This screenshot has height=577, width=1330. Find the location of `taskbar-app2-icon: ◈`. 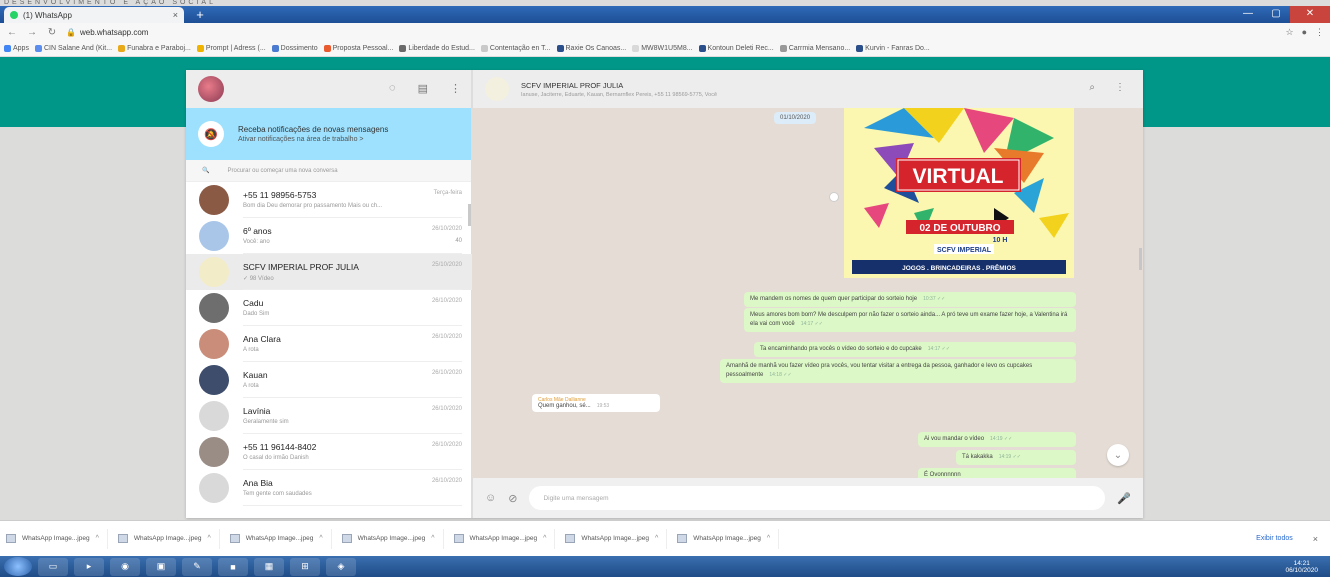

taskbar-app2-icon: ◈ is located at coordinates (341, 566).